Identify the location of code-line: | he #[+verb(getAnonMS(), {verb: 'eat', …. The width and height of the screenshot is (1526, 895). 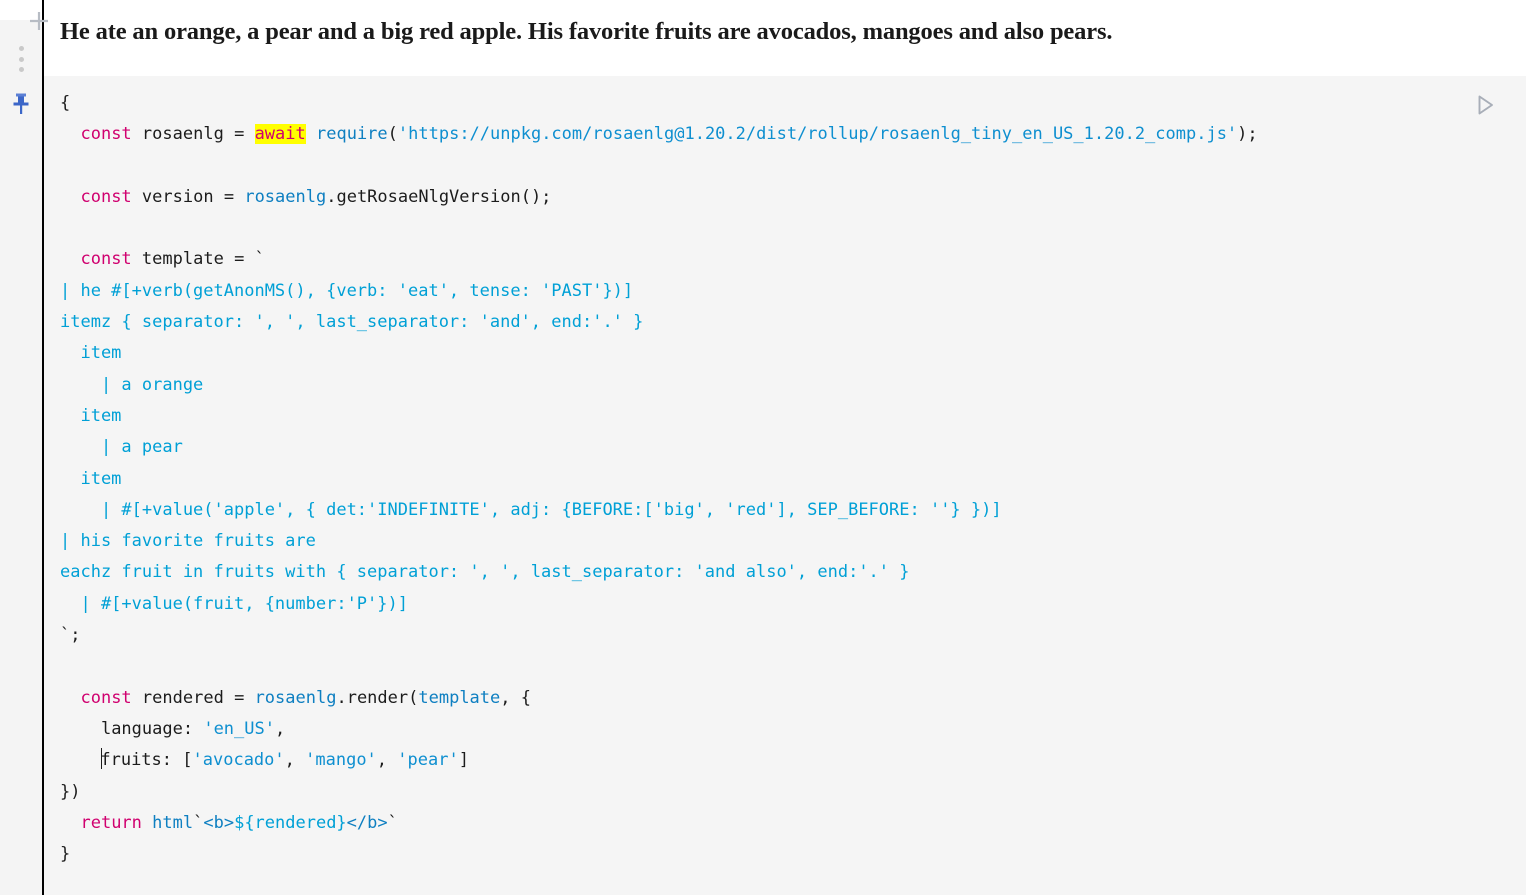
(347, 290).